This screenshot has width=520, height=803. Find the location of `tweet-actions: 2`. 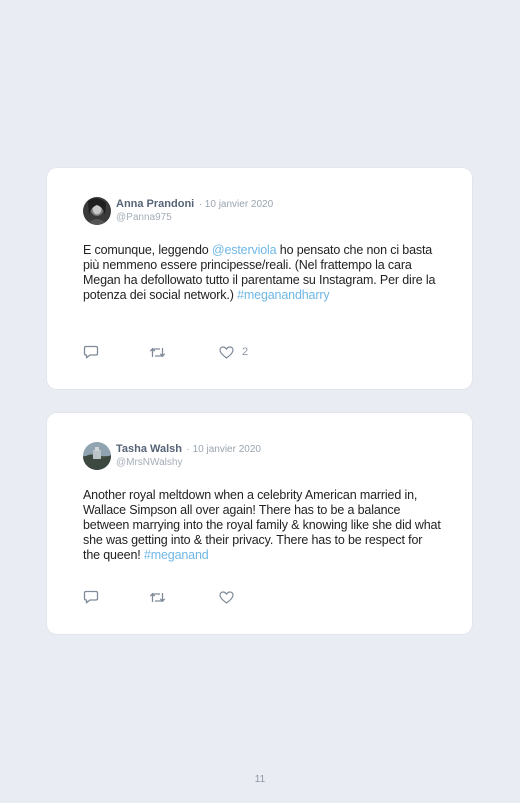

tweet-actions: 2 is located at coordinates (183, 352).